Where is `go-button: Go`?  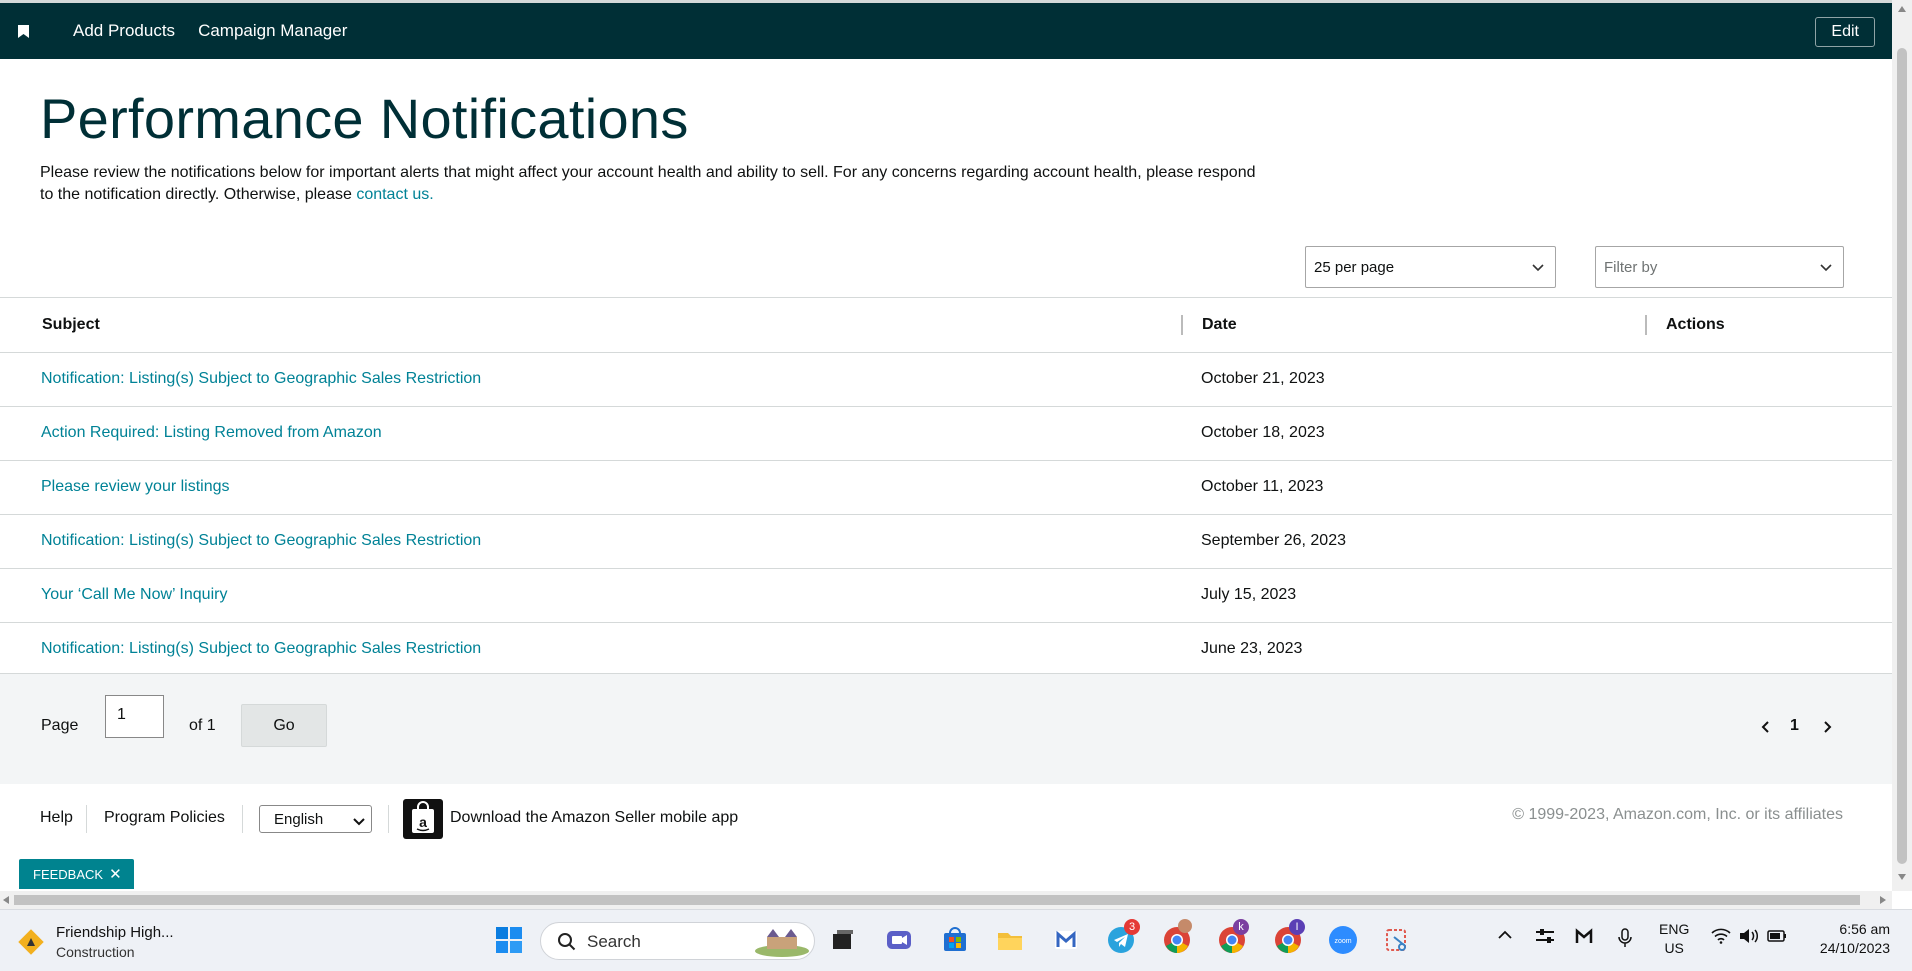 go-button: Go is located at coordinates (284, 725).